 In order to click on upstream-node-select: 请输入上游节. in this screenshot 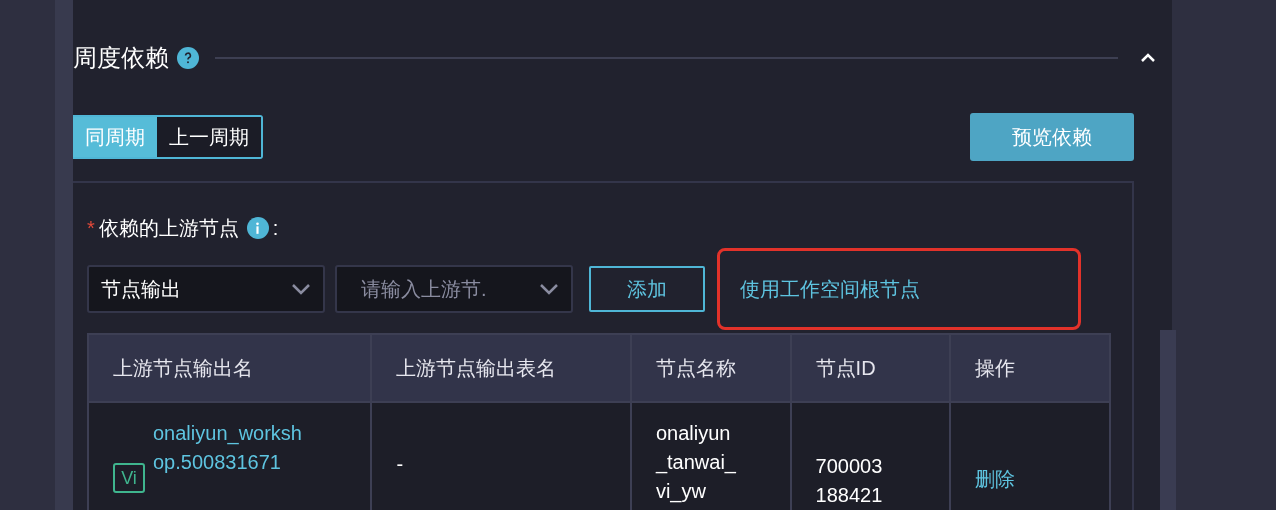, I will do `click(454, 289)`.